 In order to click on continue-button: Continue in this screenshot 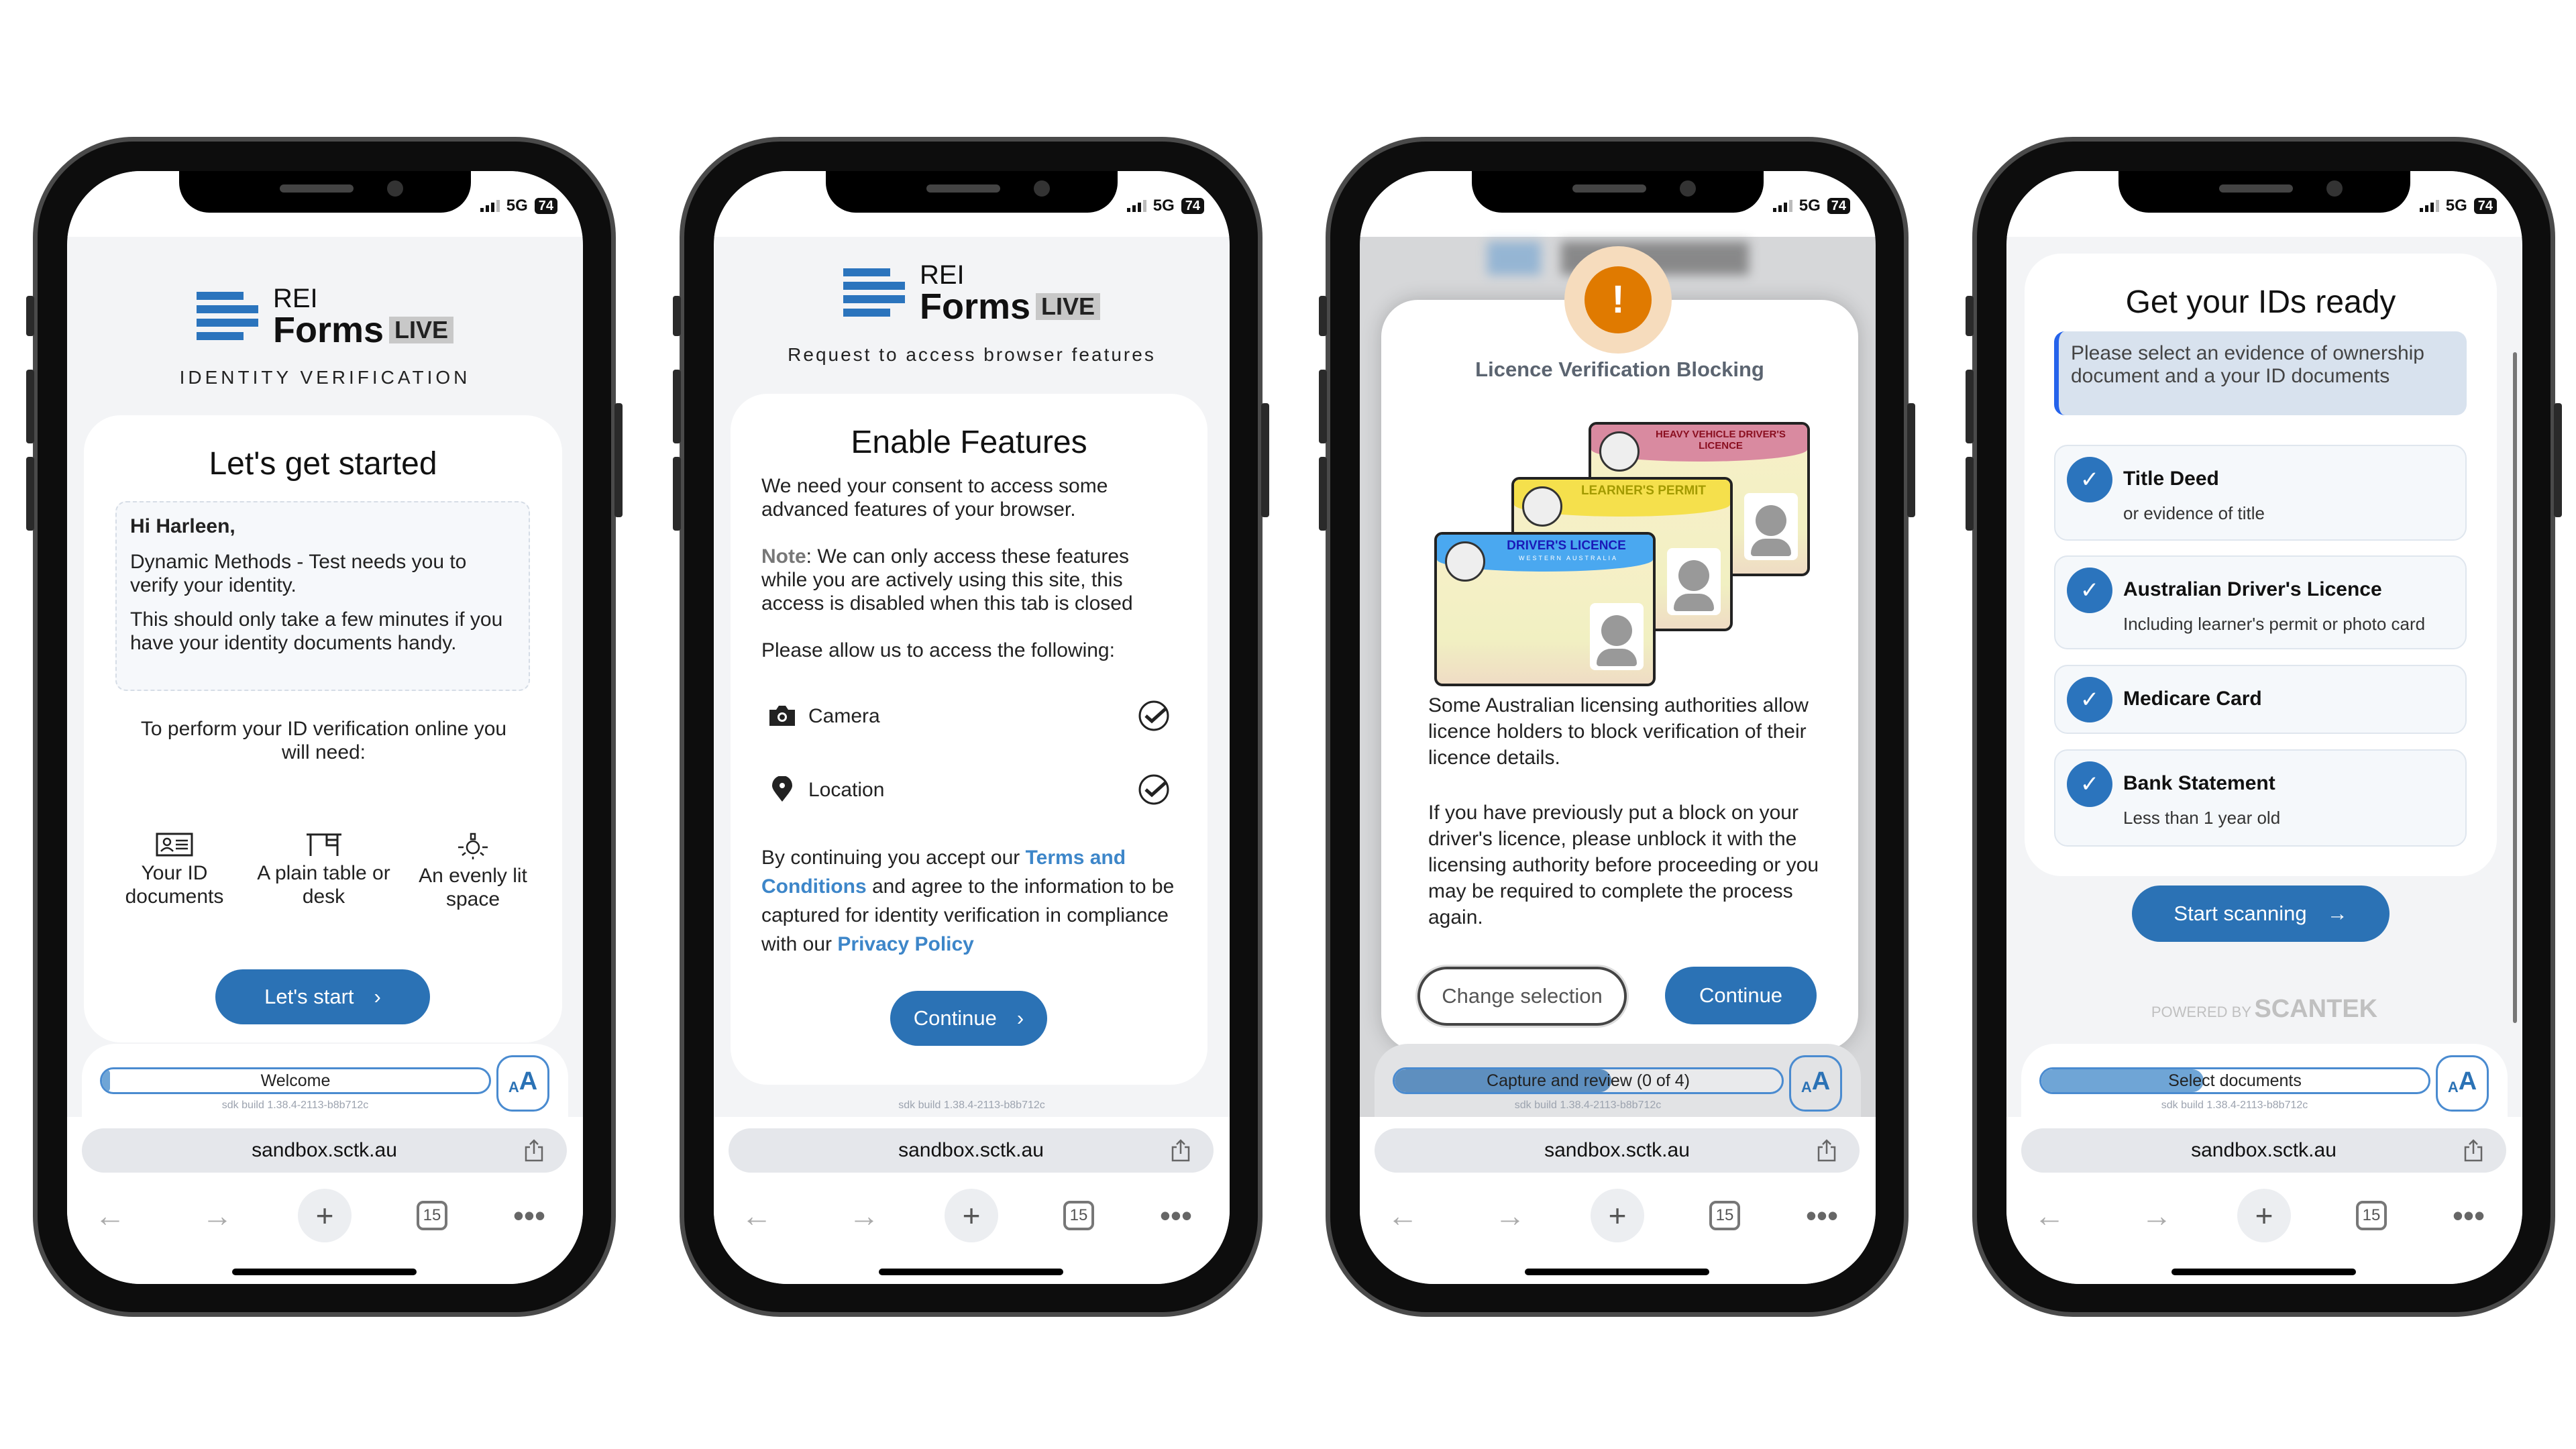, I will do `click(1741, 995)`.